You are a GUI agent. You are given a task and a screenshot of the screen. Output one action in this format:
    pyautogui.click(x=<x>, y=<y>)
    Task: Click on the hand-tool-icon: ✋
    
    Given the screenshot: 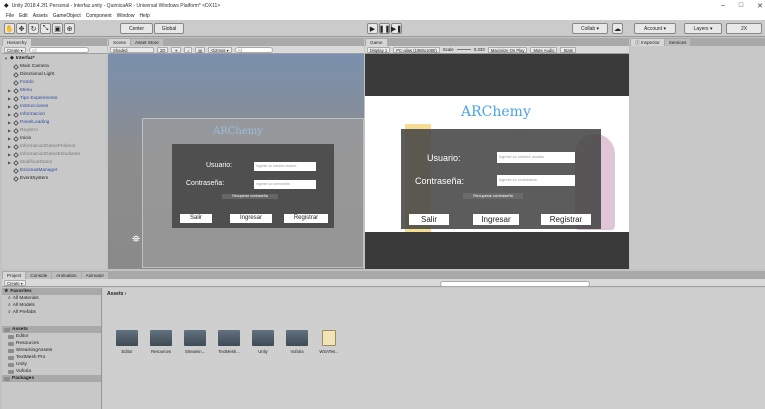 What is the action you would take?
    pyautogui.click(x=9, y=28)
    